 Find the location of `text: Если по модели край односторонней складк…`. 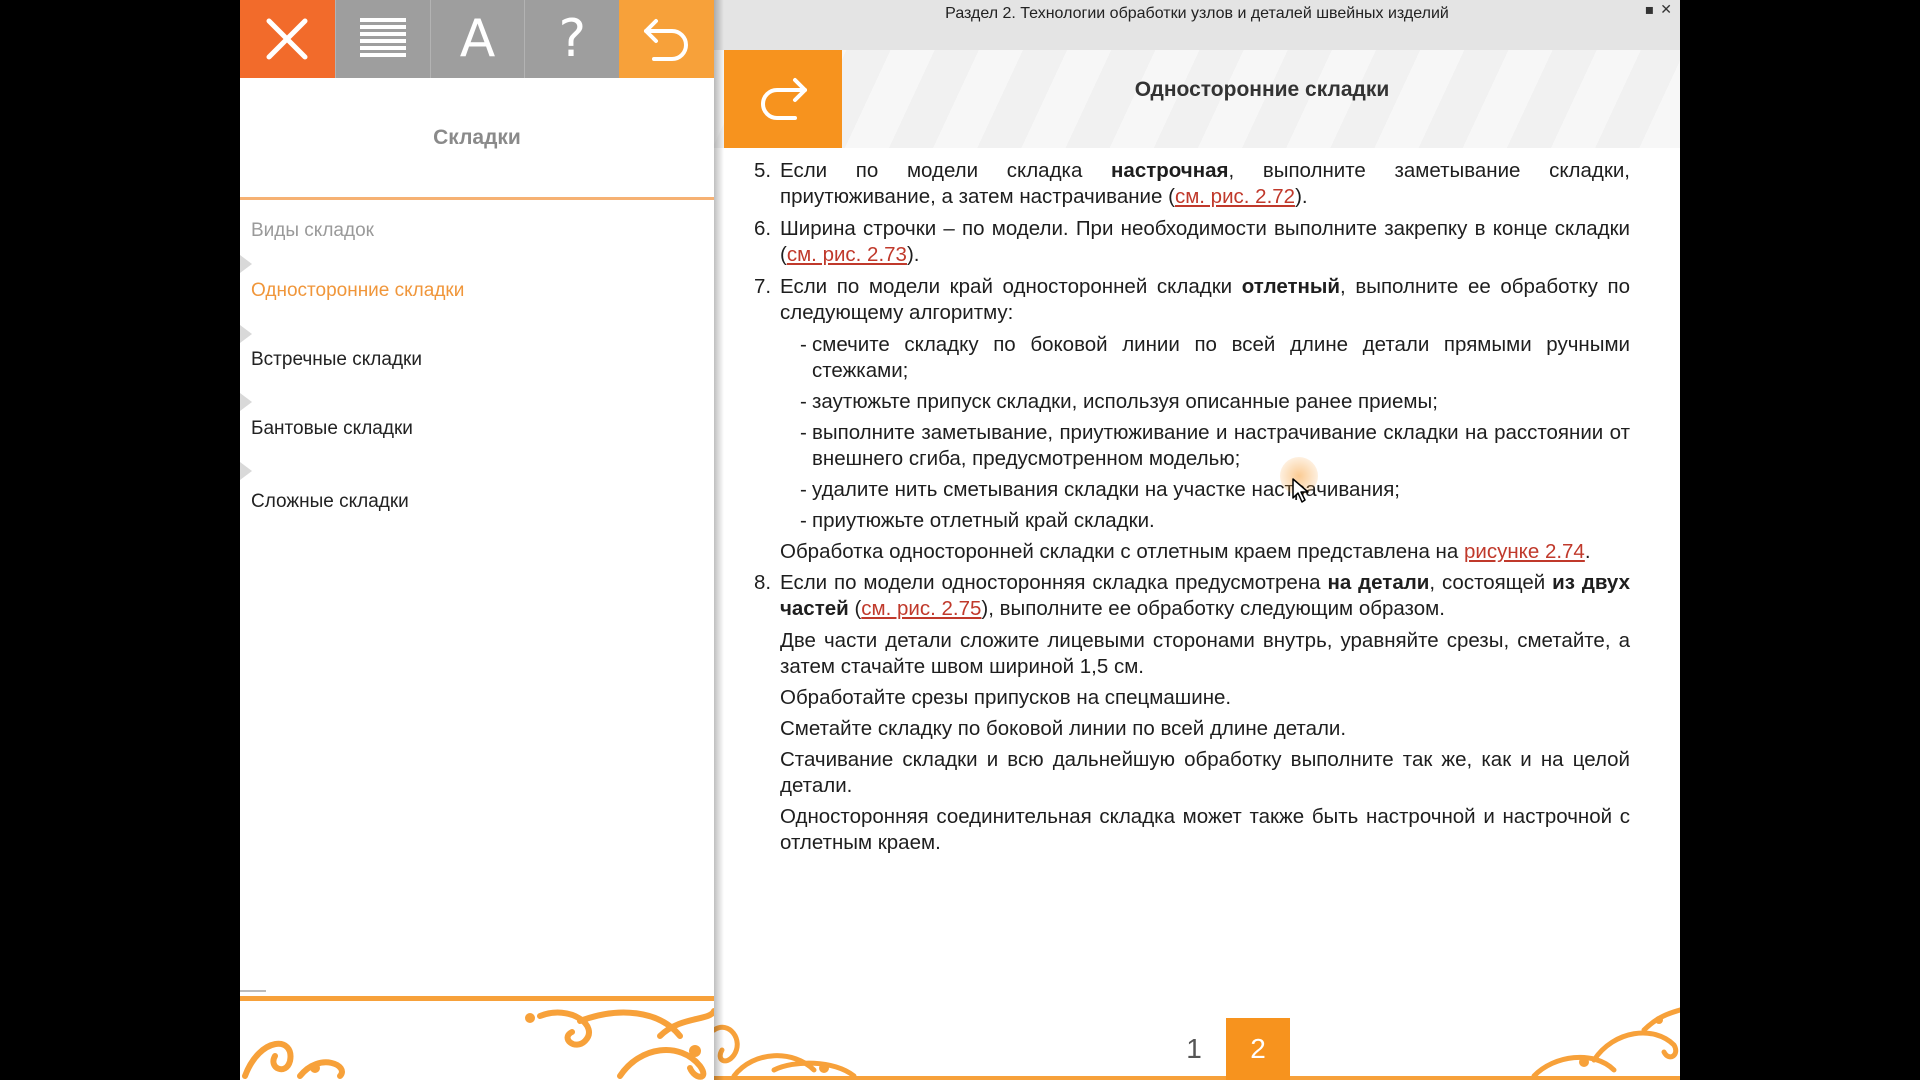

text: Если по модели край односторонней складк… is located at coordinates (1011, 286).